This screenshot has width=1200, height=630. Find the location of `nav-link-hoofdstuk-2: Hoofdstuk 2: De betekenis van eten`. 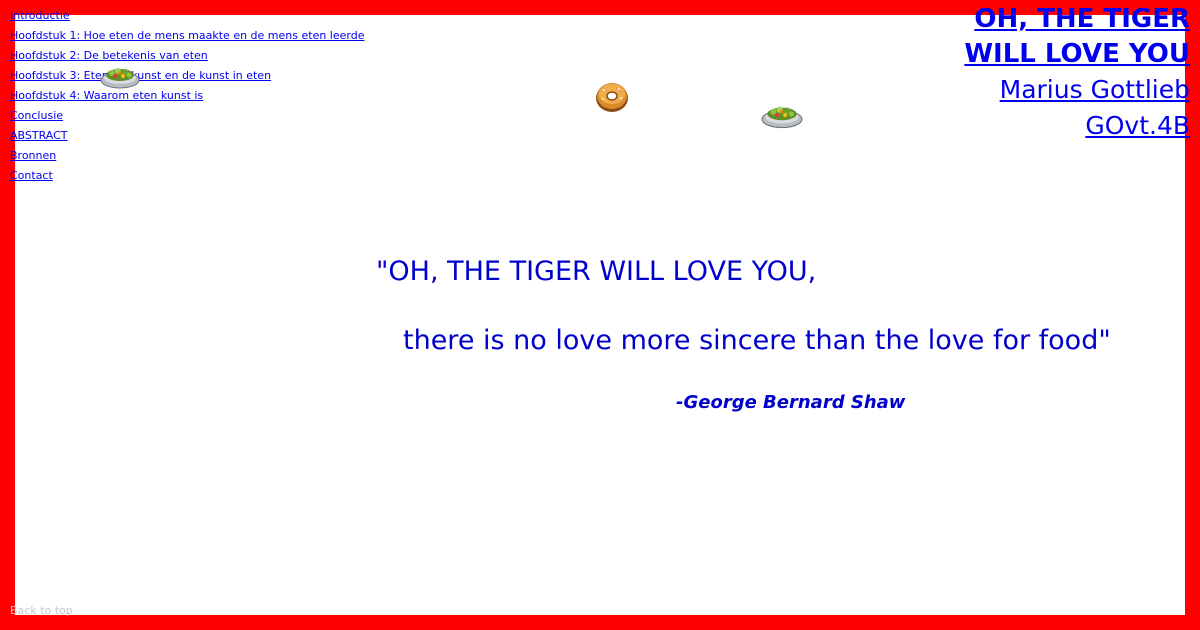

nav-link-hoofdstuk-2: Hoofdstuk 2: De betekenis van eten is located at coordinates (187, 57).